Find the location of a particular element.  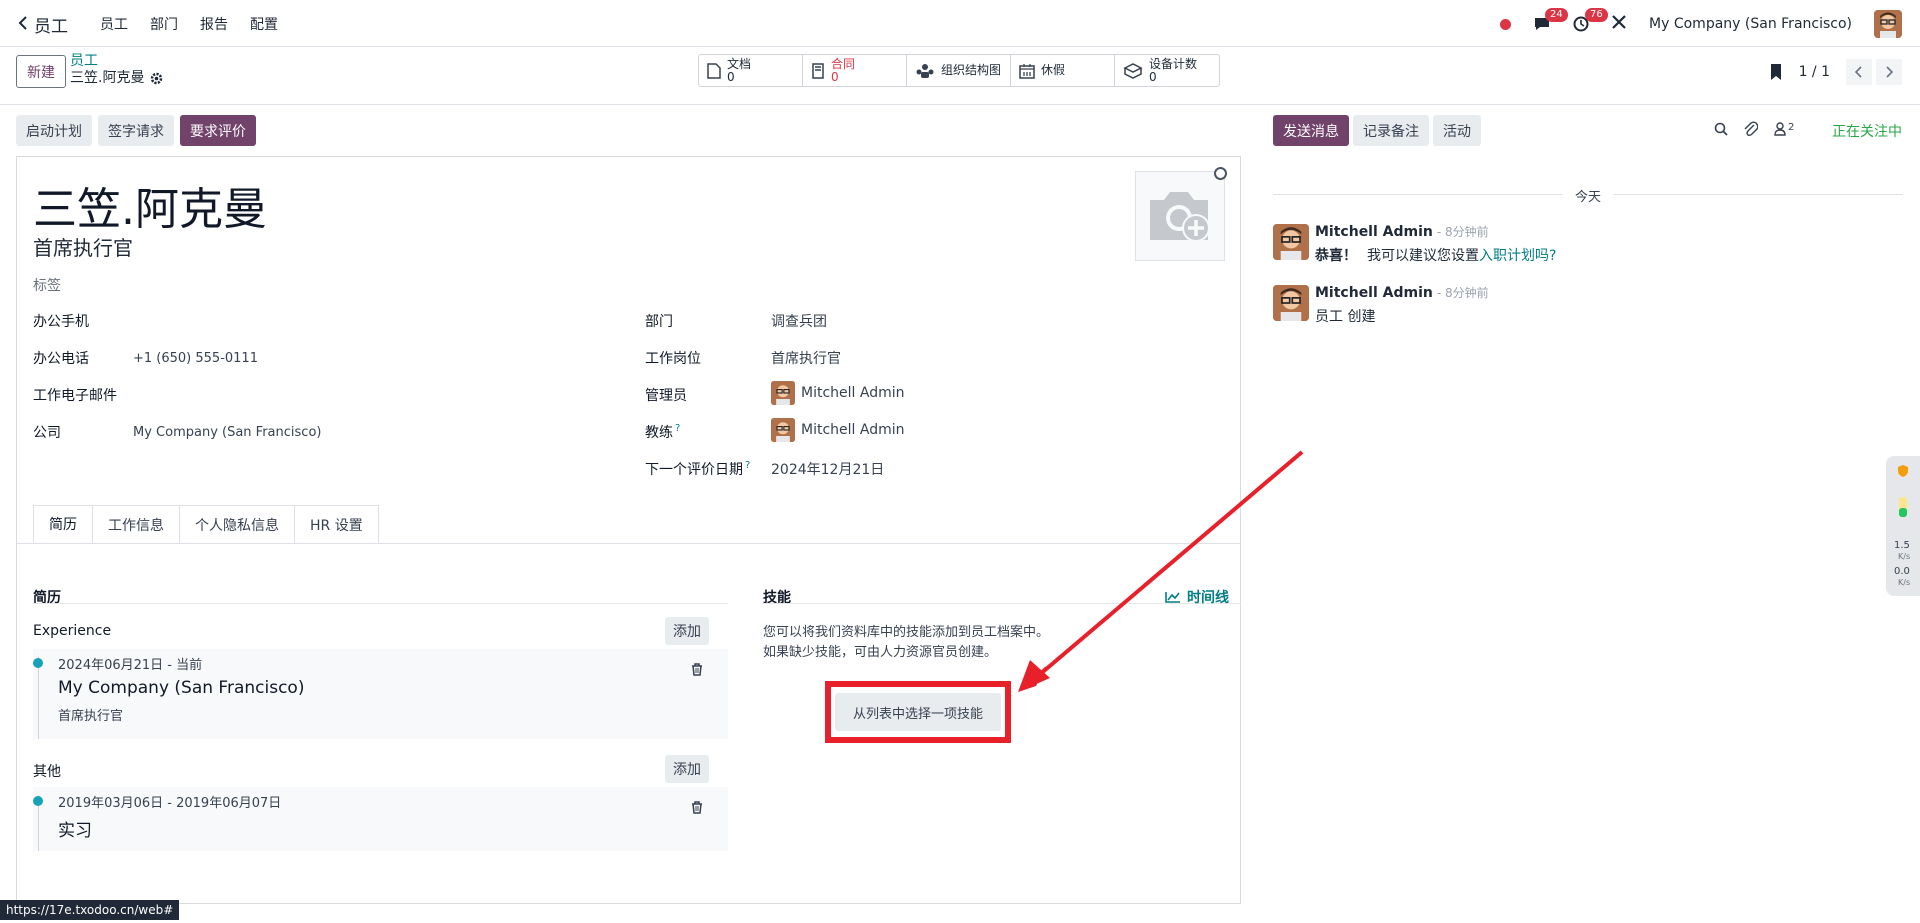

date-separator: 今天 is located at coordinates (1588, 195).